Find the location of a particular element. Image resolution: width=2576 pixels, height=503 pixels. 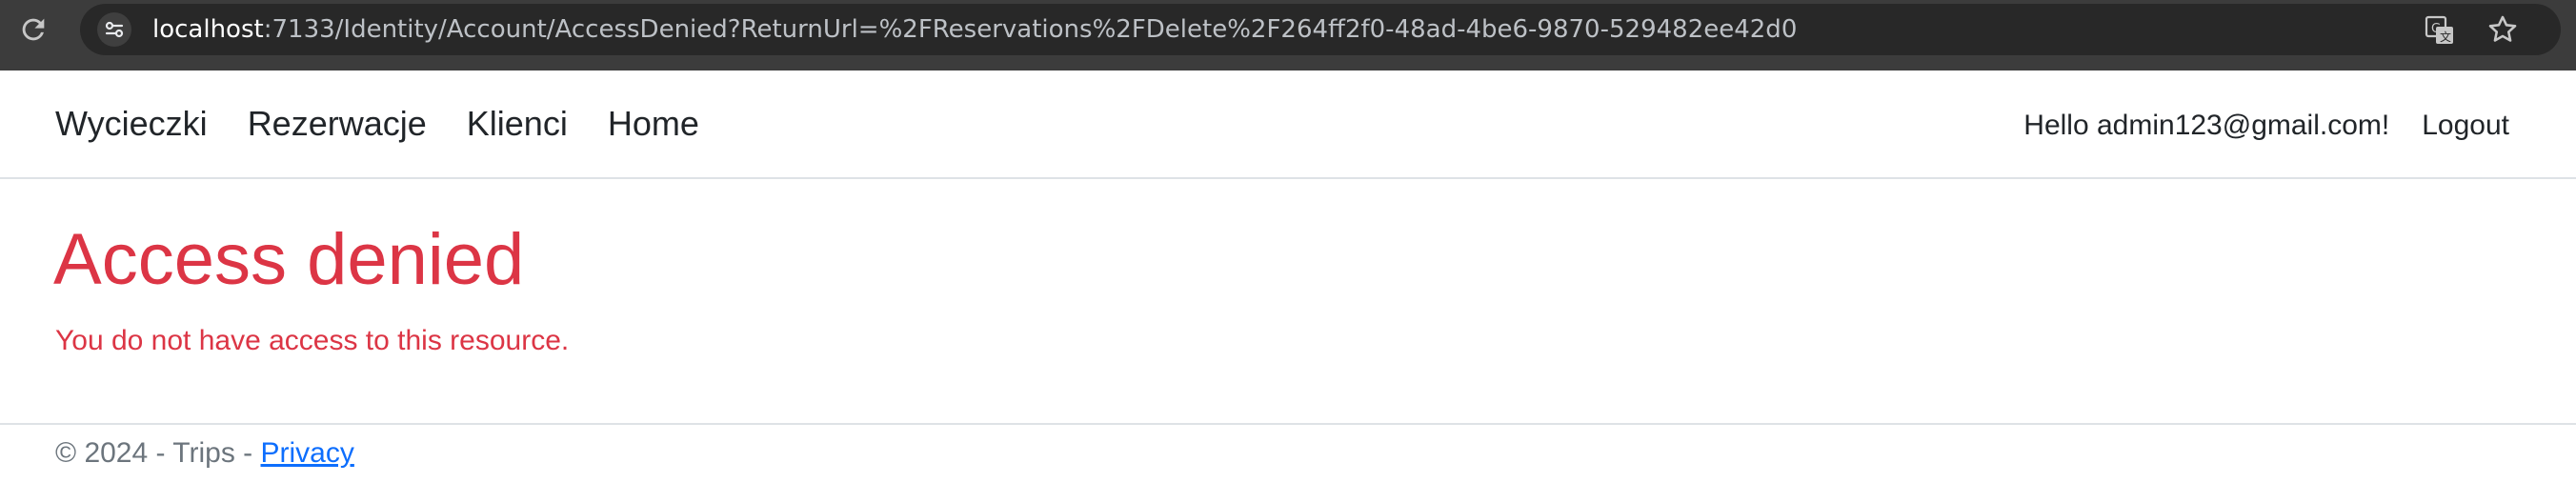

nav-links: Wycieczki Rezerwacje Klienci Home is located at coordinates (377, 124).